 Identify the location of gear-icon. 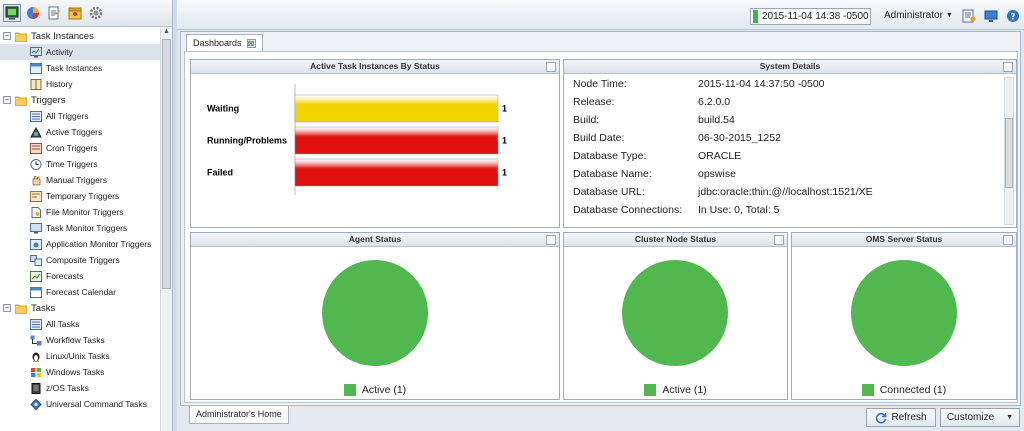
(96, 13).